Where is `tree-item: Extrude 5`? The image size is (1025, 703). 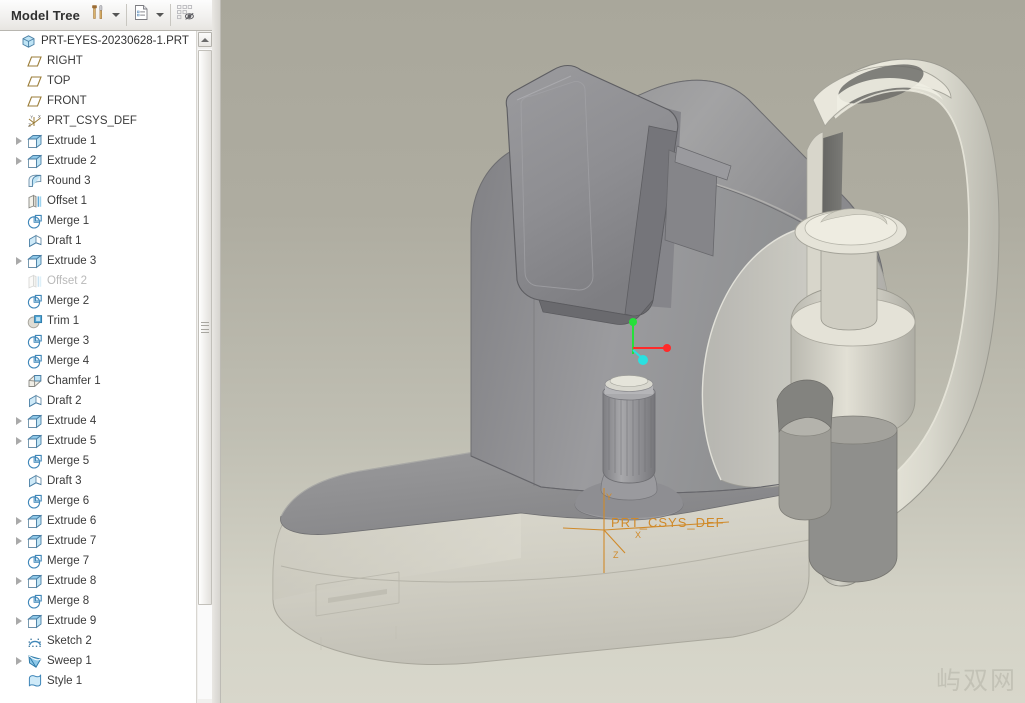 tree-item: Extrude 5 is located at coordinates (98, 441).